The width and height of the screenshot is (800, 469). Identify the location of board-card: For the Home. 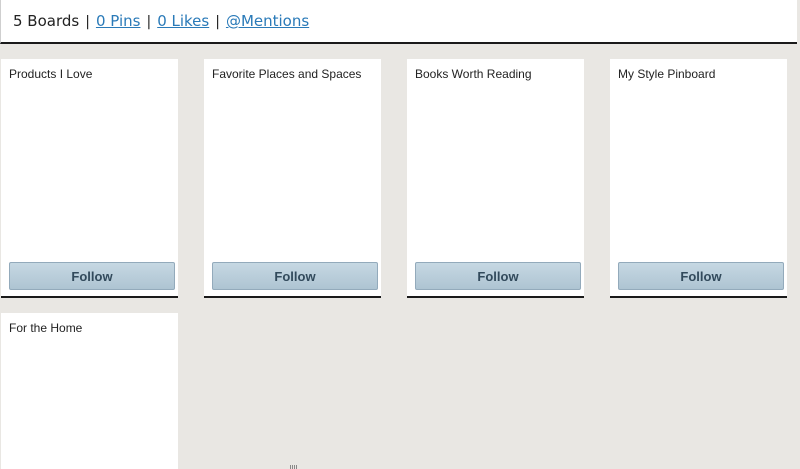
(89, 391).